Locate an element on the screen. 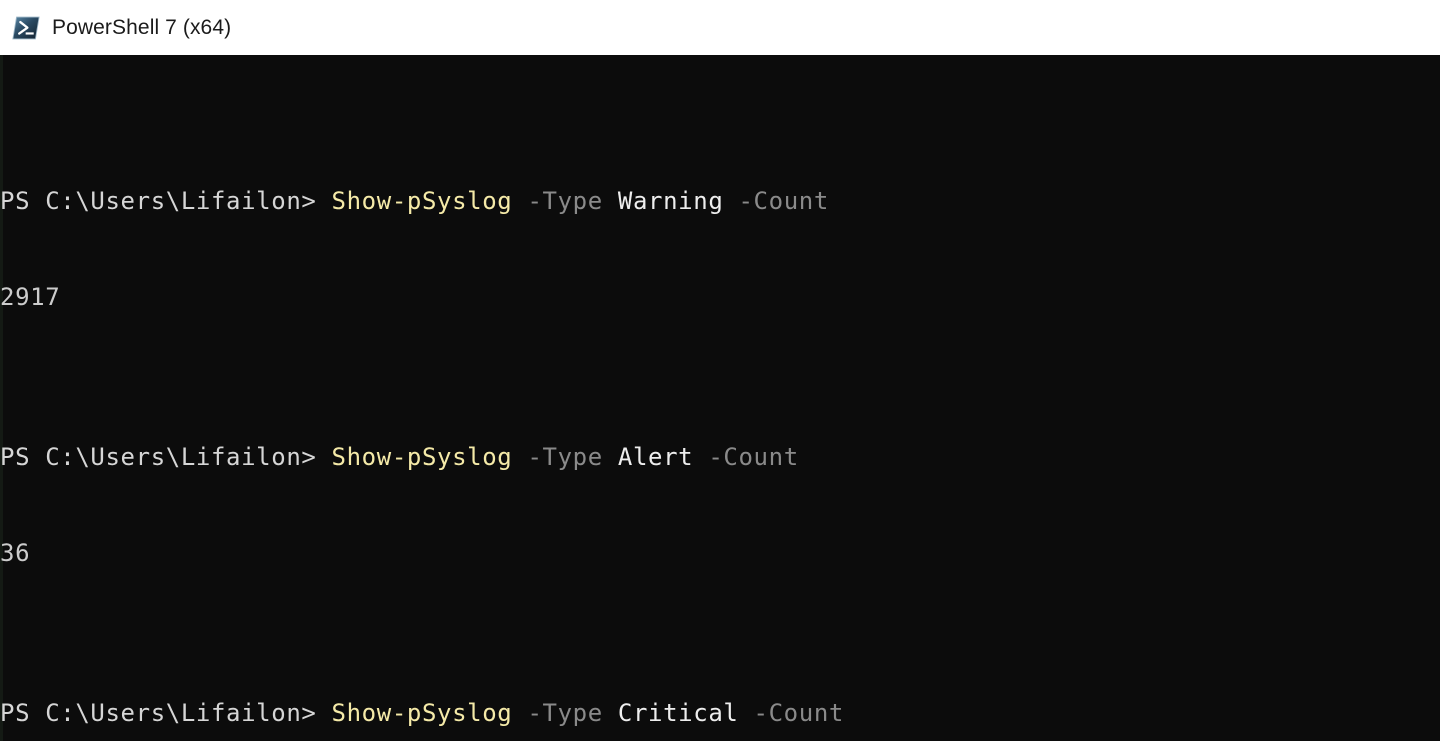 The width and height of the screenshot is (1440, 741). argument-value: Critical is located at coordinates (678, 713).